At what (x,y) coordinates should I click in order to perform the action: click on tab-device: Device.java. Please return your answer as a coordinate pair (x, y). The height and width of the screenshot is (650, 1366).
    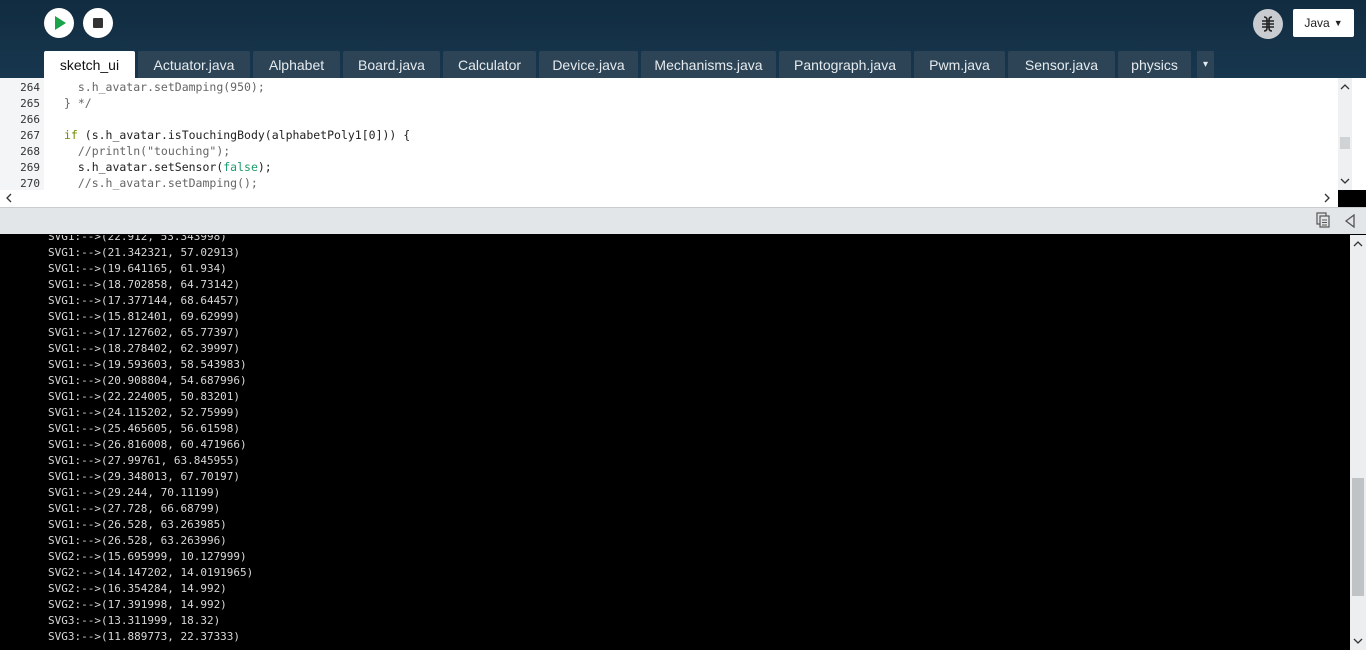
    Looking at the image, I should click on (588, 64).